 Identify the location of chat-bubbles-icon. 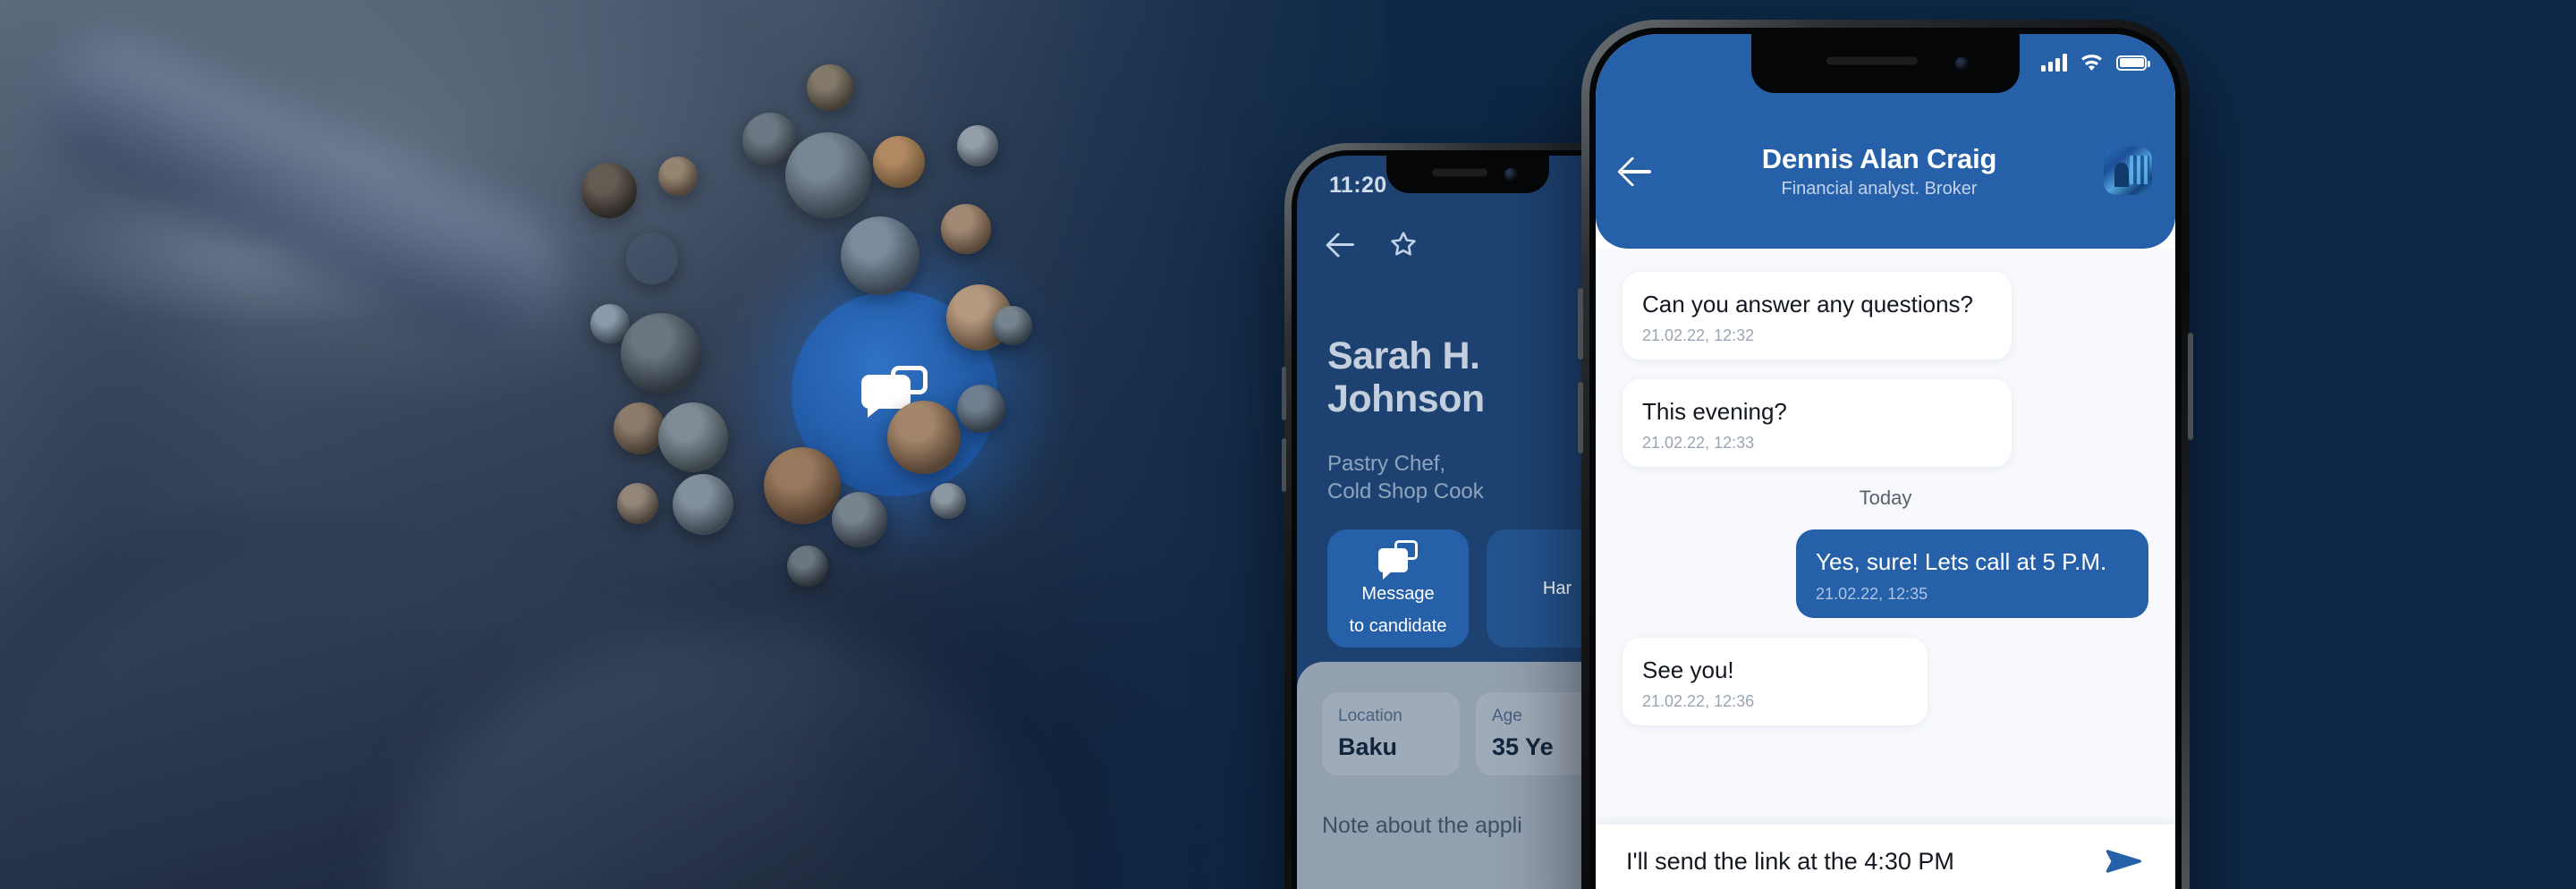
(1398, 556).